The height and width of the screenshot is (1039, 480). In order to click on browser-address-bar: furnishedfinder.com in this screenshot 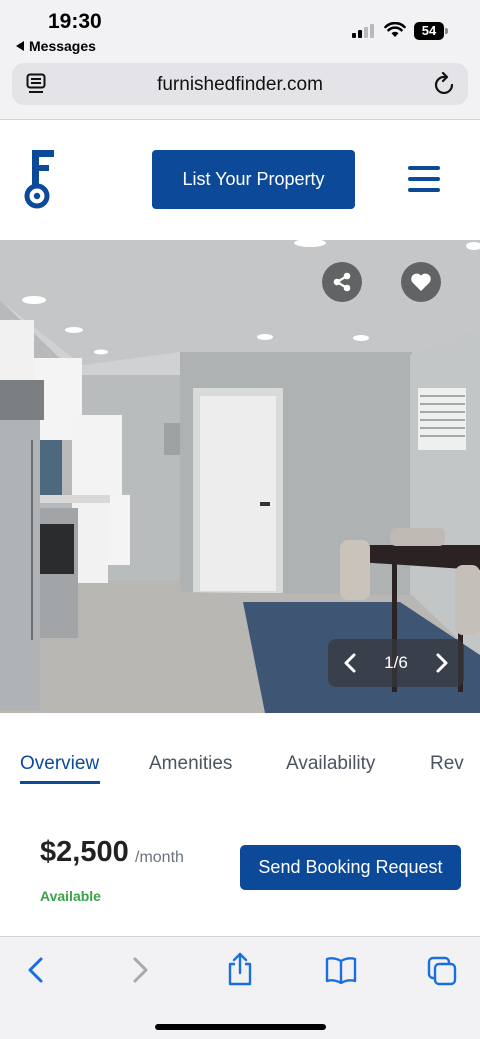, I will do `click(240, 89)`.